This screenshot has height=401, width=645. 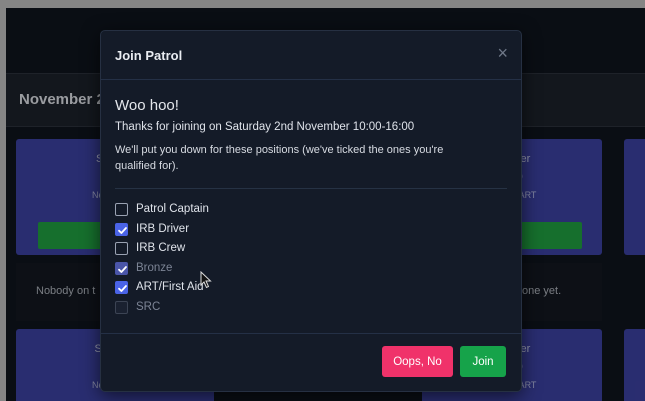 I want to click on position-option-label: IRB Crew, so click(x=161, y=248).